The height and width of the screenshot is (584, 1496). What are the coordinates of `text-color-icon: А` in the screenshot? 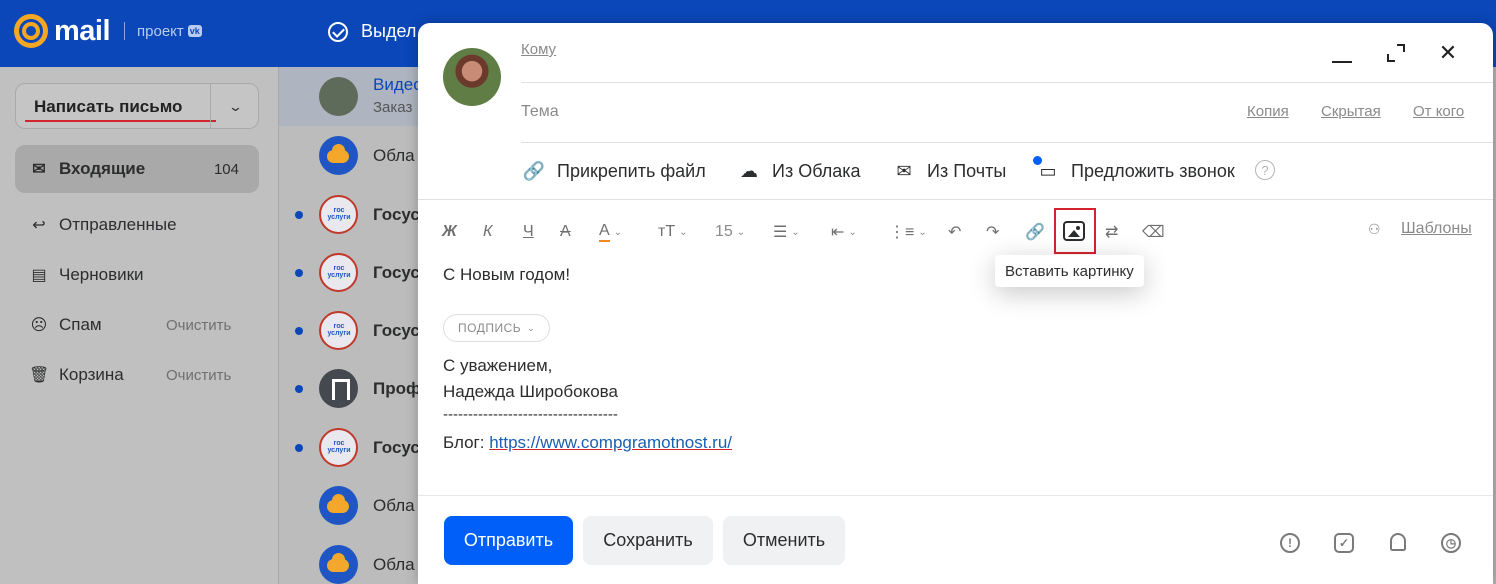 It's located at (604, 232).